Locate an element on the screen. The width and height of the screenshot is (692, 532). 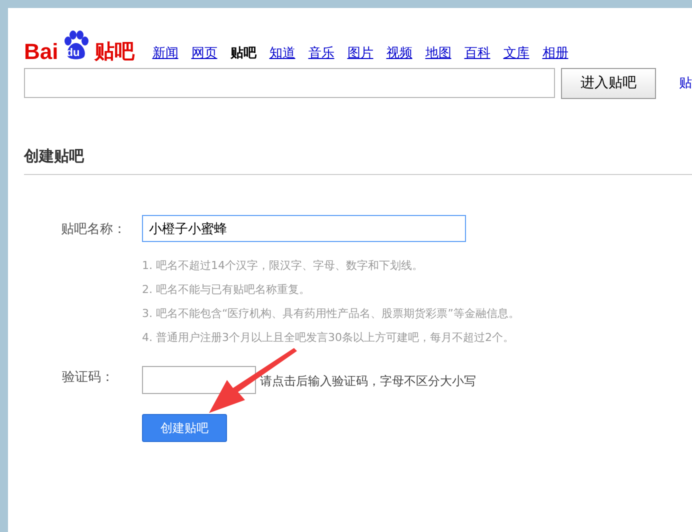
create-button: 创建贴吧 is located at coordinates (184, 428).